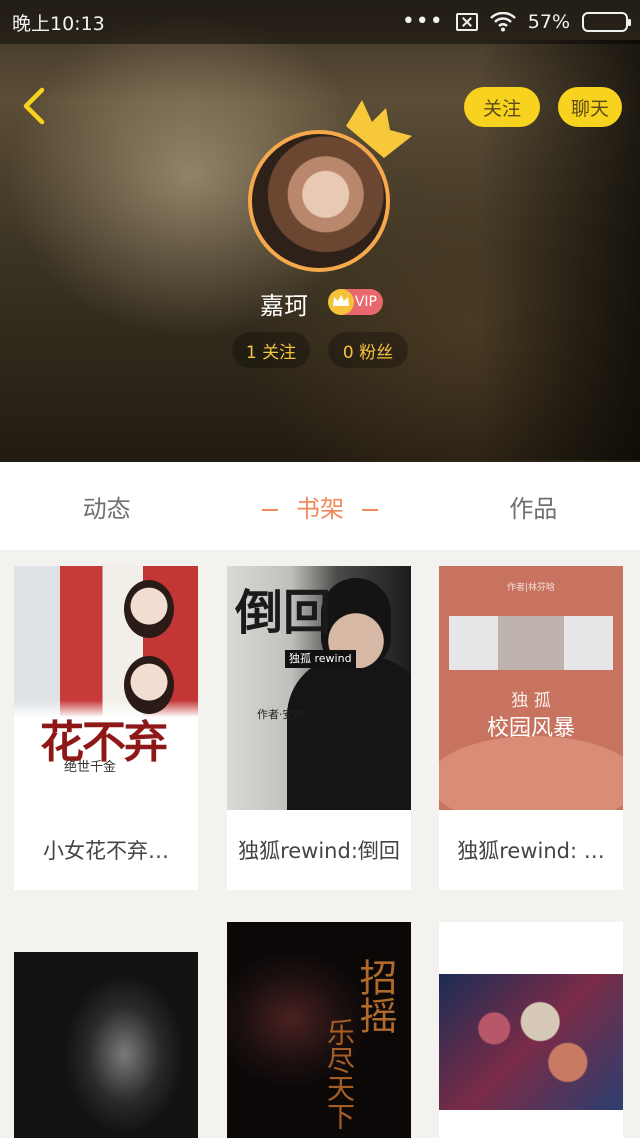 This screenshot has width=640, height=1138. I want to click on fans-count: 0 粉丝, so click(368, 350).